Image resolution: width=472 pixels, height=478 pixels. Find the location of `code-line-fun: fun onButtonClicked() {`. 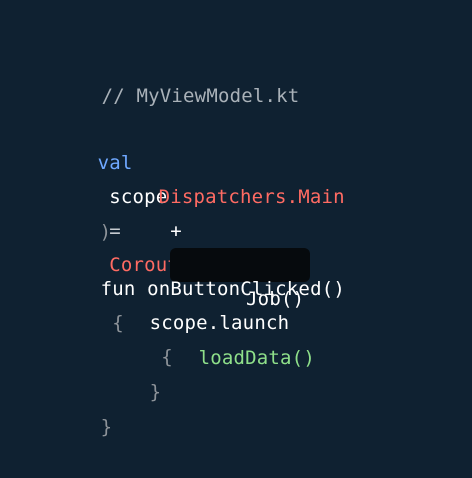

code-line-fun: fun onButtonClicked() { is located at coordinates (199, 286).